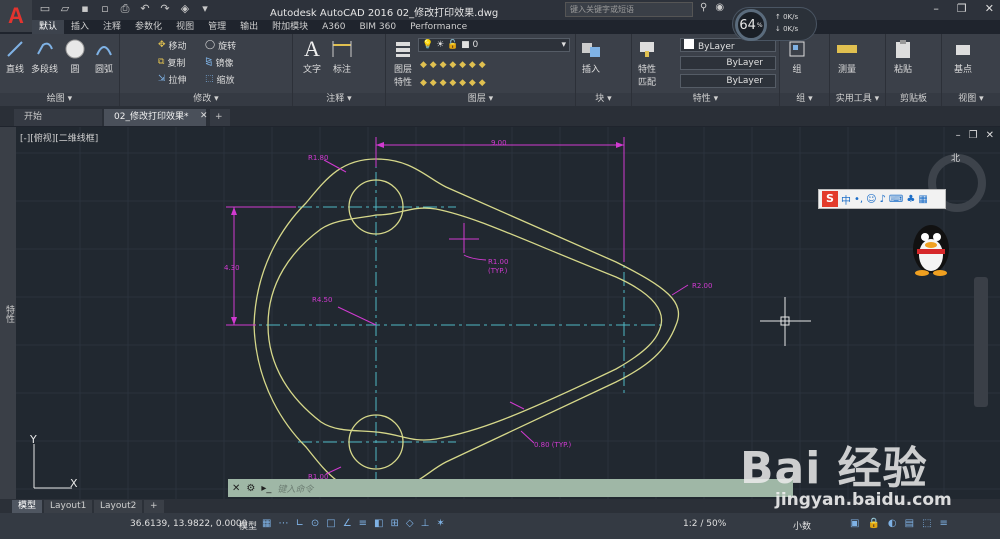 This screenshot has width=1000, height=539. What do you see at coordinates (339, 99) in the screenshot?
I see `annotation-panel-footer: 注释 ▾` at bounding box center [339, 99].